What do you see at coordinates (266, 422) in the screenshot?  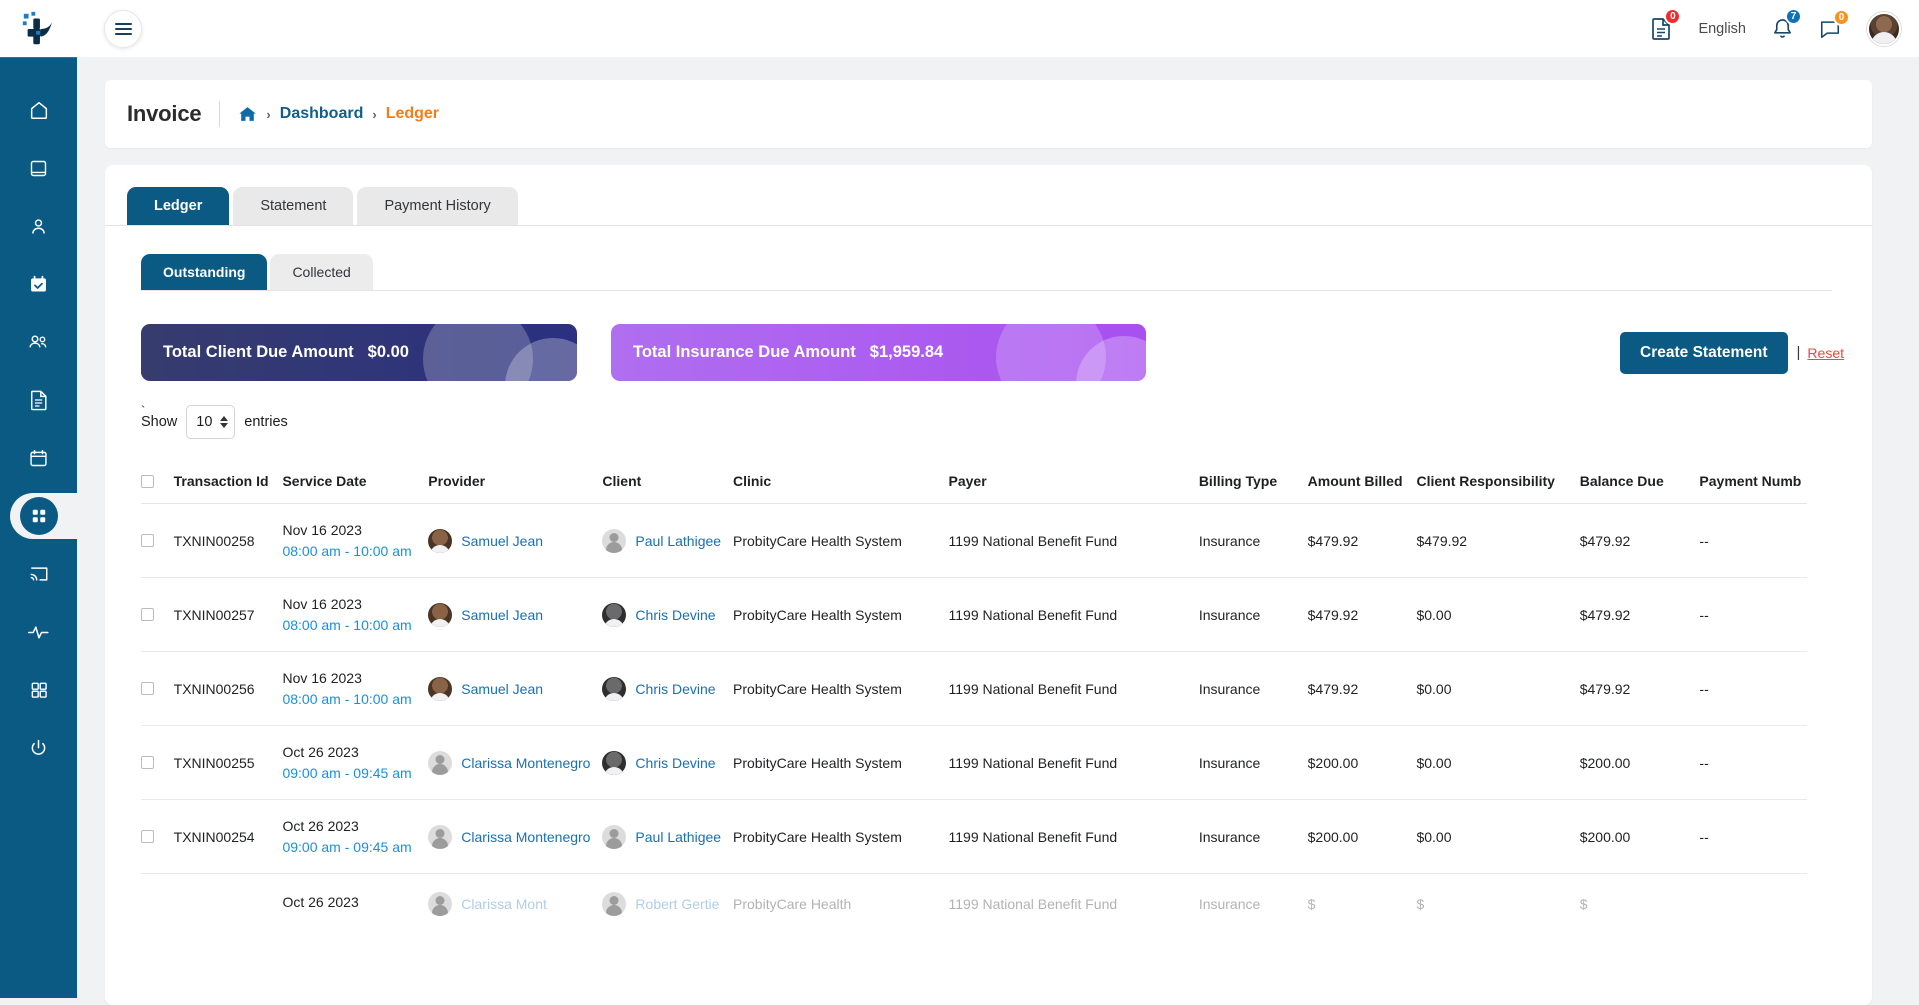 I see `entries-label: entries` at bounding box center [266, 422].